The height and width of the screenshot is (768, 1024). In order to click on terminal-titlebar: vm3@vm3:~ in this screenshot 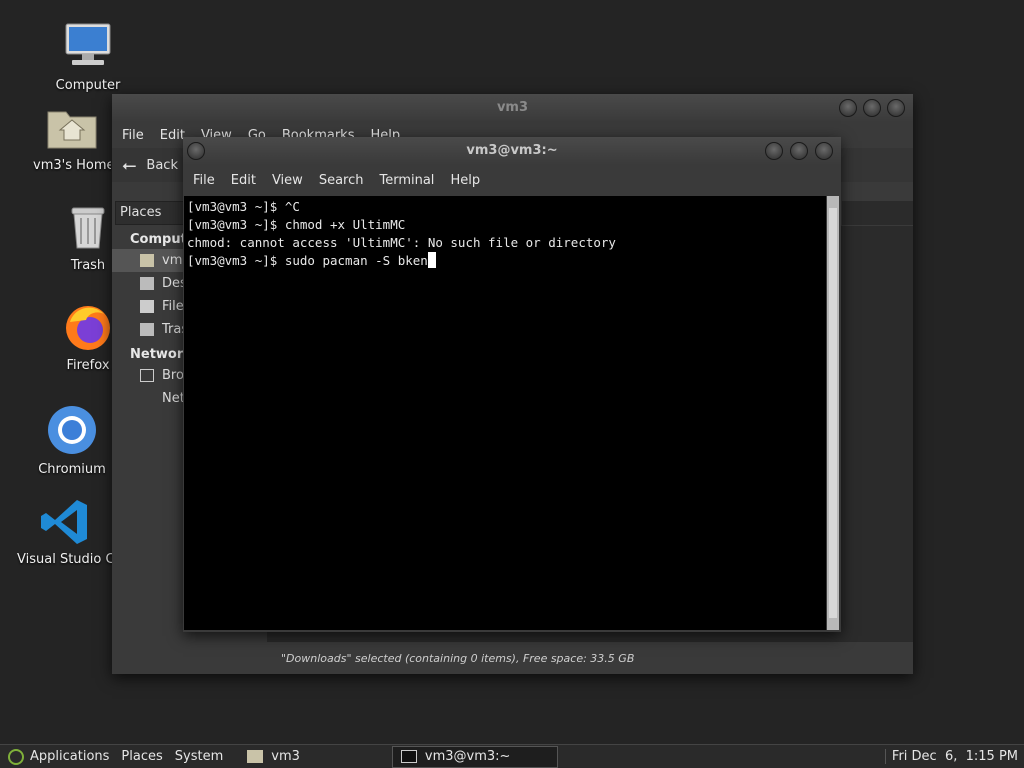, I will do `click(512, 151)`.